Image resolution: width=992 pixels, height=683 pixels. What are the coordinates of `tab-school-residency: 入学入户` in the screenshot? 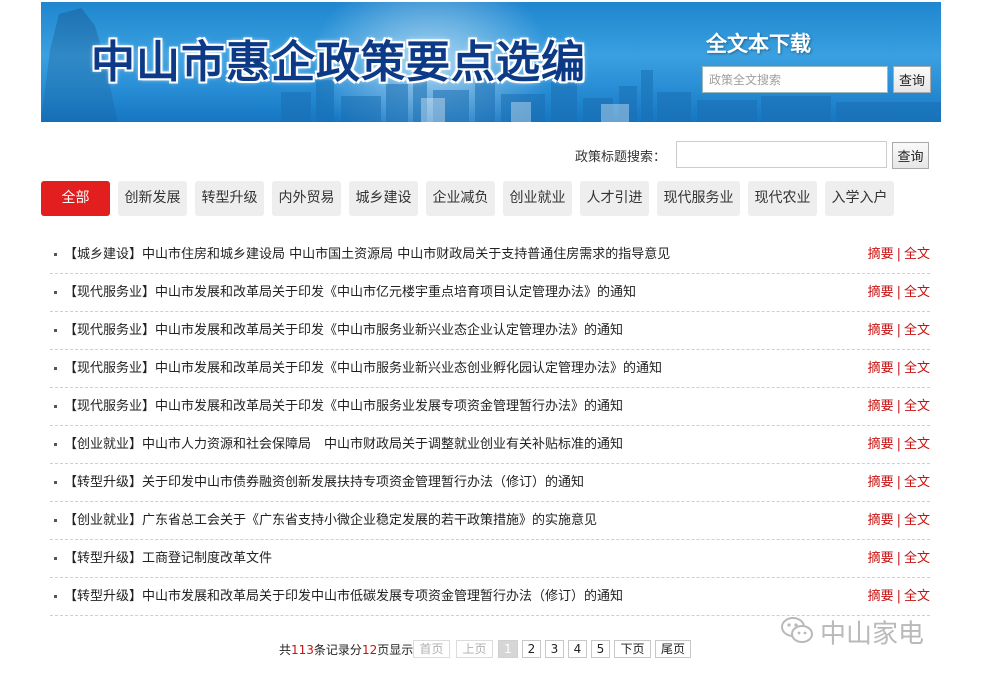 It's located at (859, 198).